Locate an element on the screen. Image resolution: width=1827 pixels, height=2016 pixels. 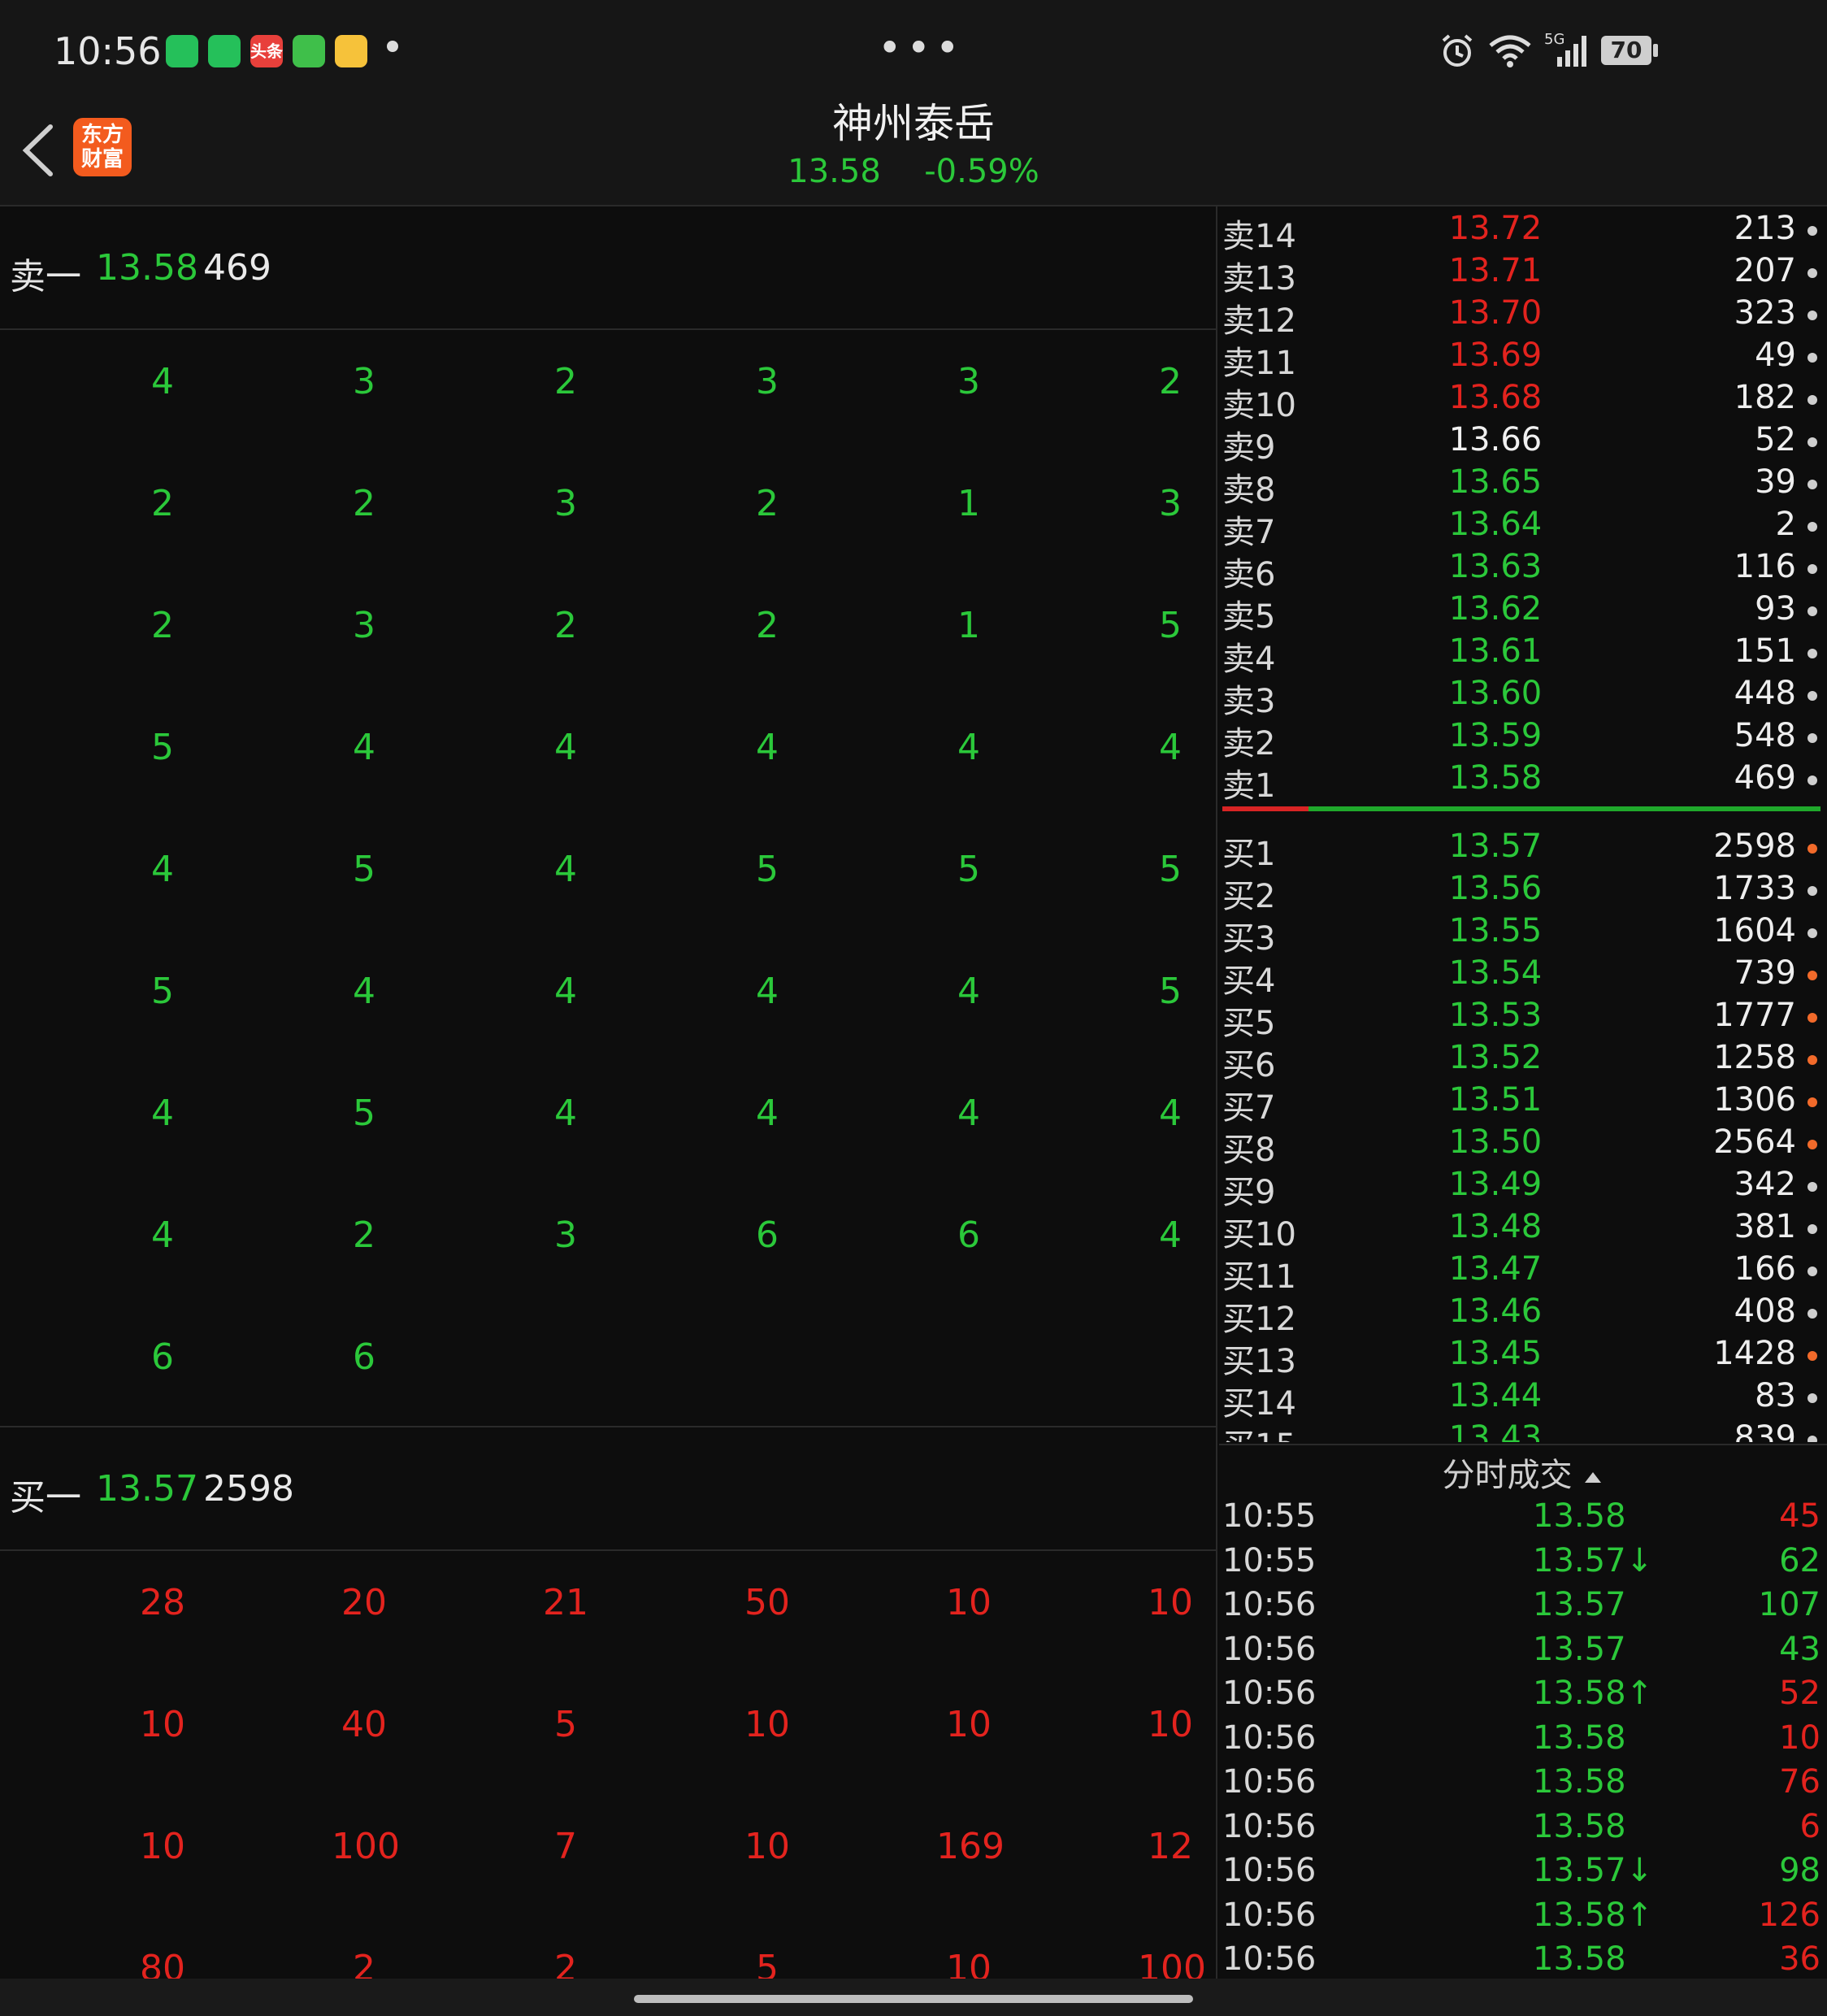
time-sales-title: 分时成交 is located at coordinates (1523, 1472).